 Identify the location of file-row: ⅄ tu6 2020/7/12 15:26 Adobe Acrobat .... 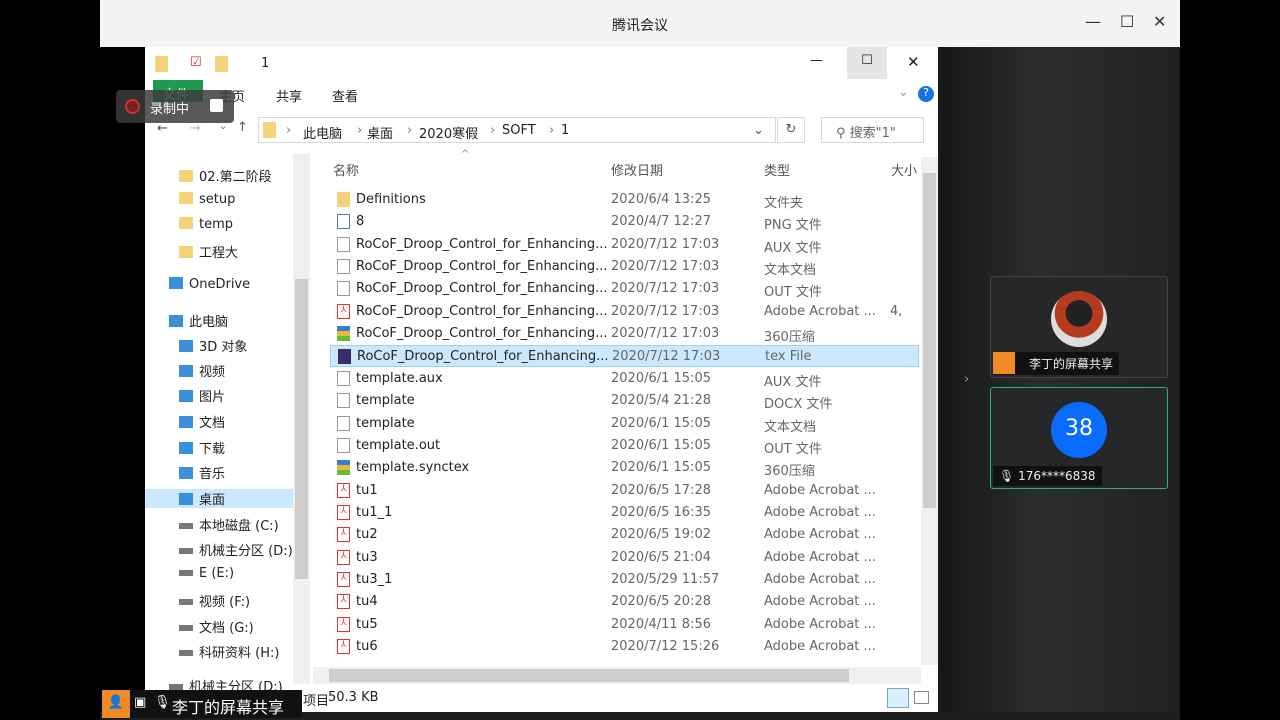
(624, 647).